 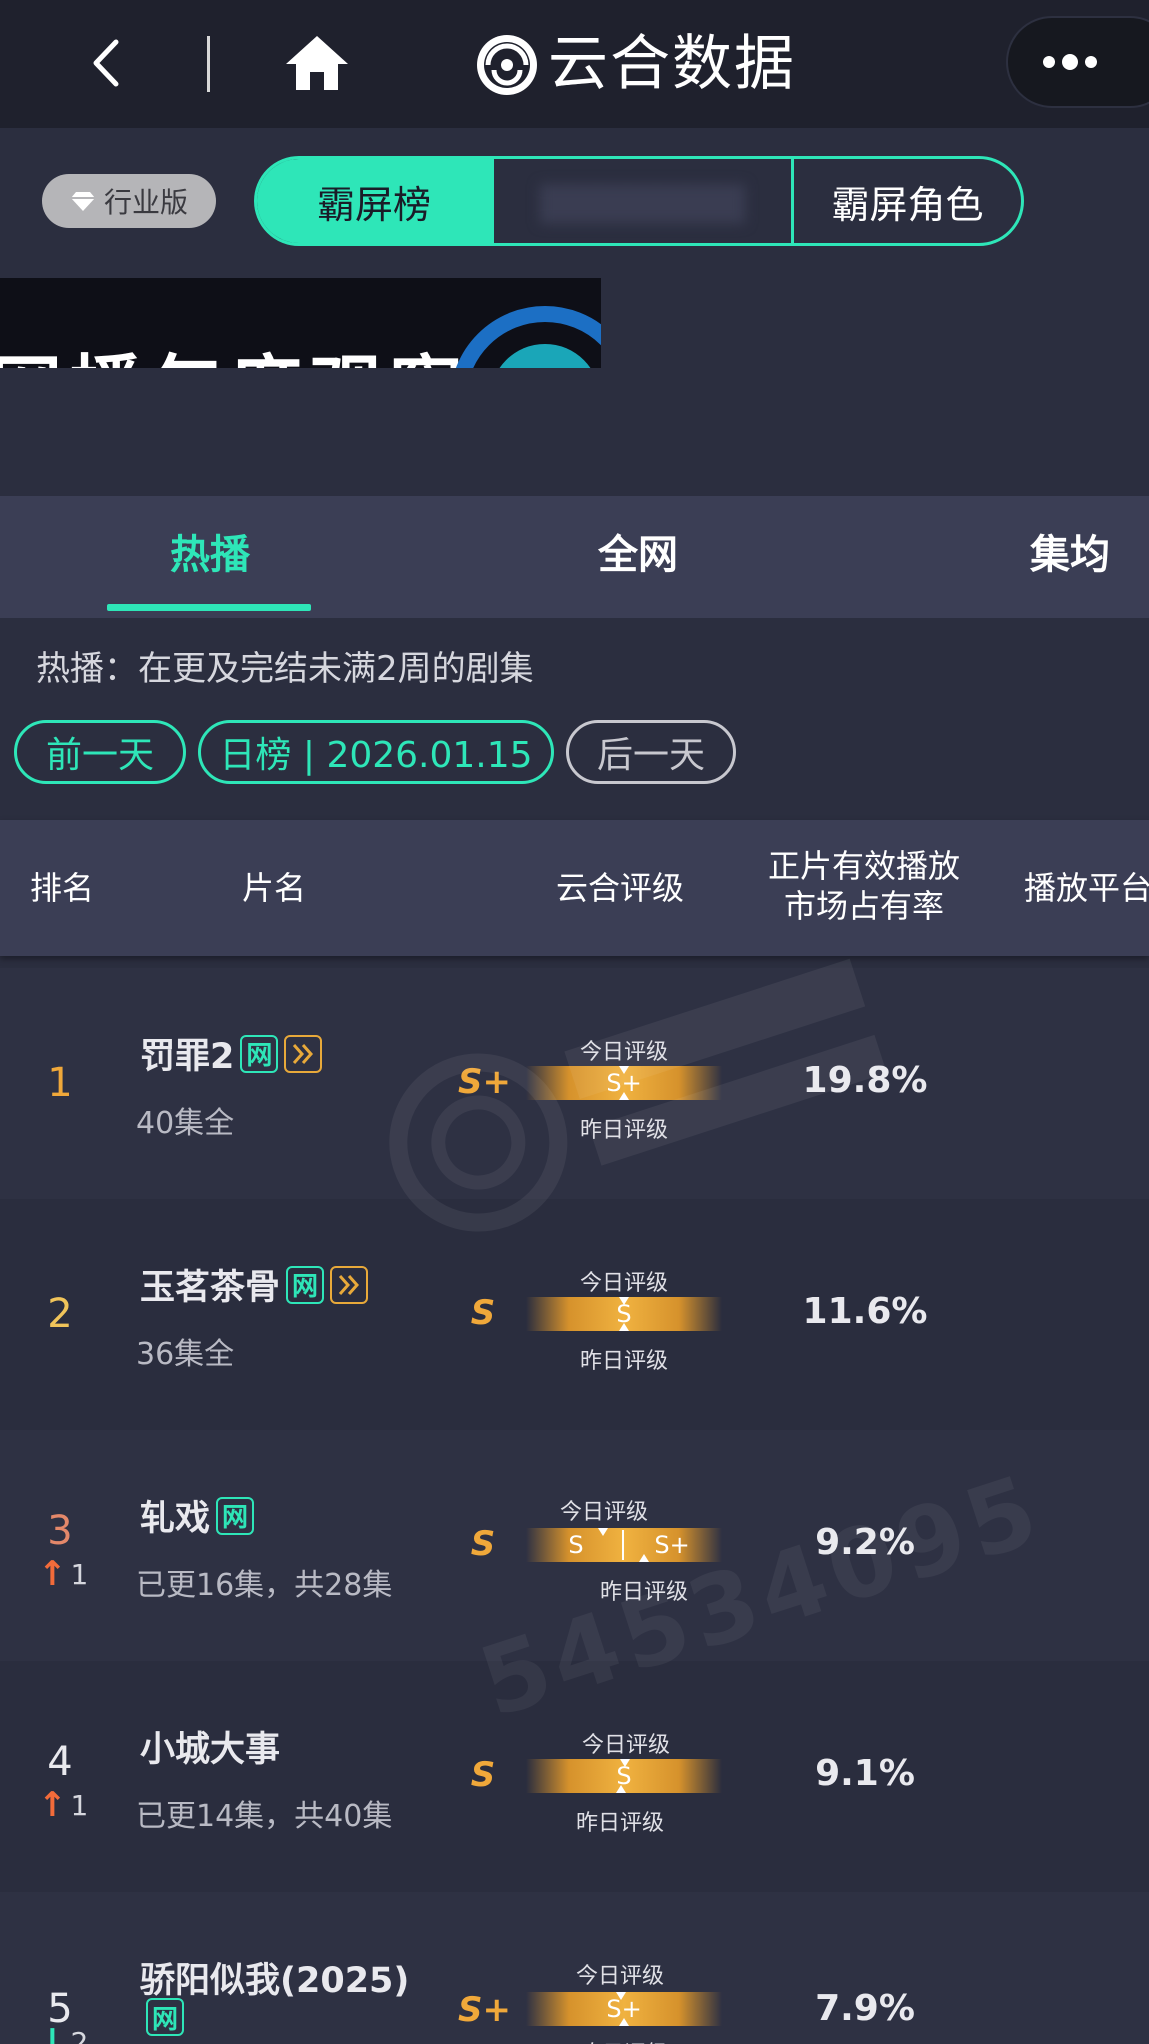 I want to click on column-grade: 云合评级, so click(x=620, y=888).